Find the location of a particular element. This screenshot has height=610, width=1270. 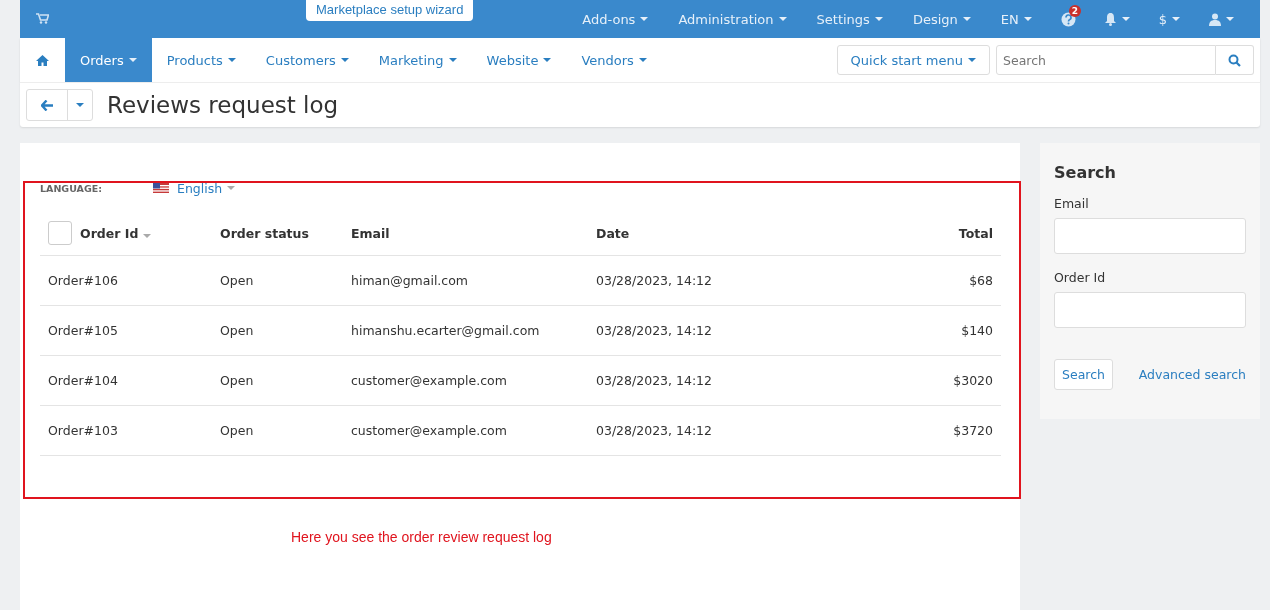

table-cell-text: Order#104 is located at coordinates (83, 380).